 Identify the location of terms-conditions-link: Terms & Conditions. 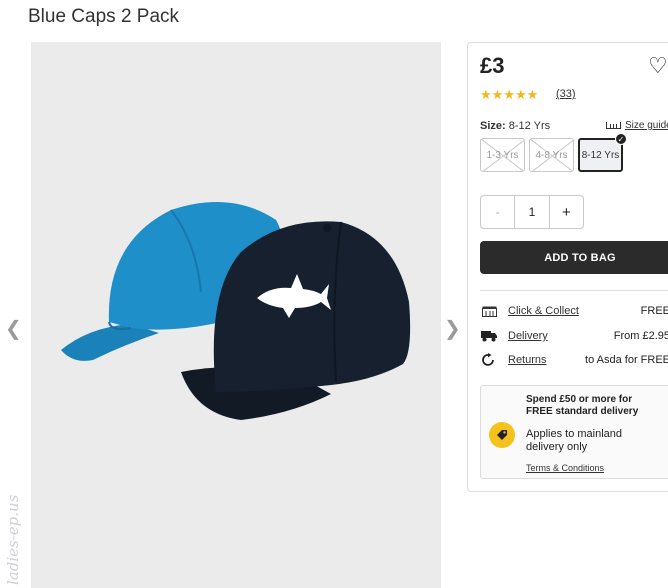
(565, 468).